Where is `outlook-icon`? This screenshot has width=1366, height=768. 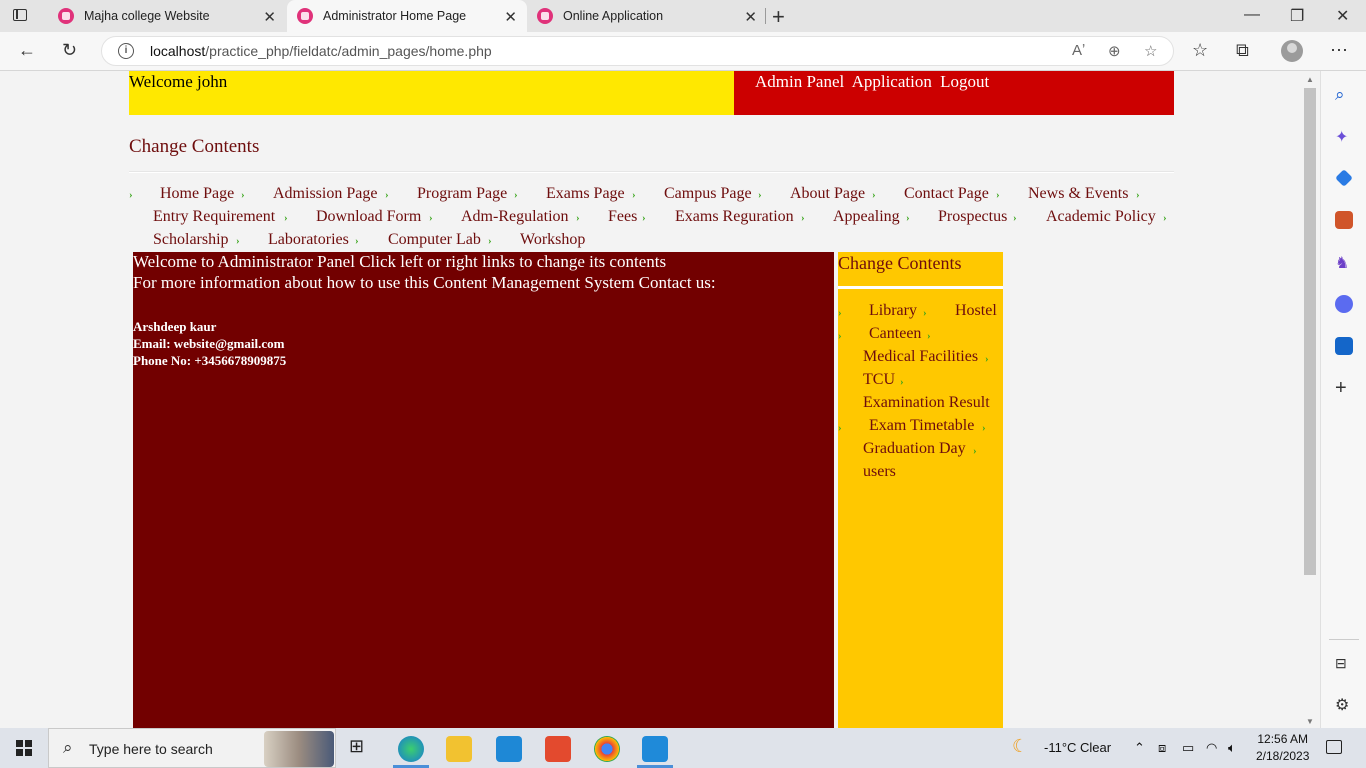
outlook-icon is located at coordinates (1344, 346).